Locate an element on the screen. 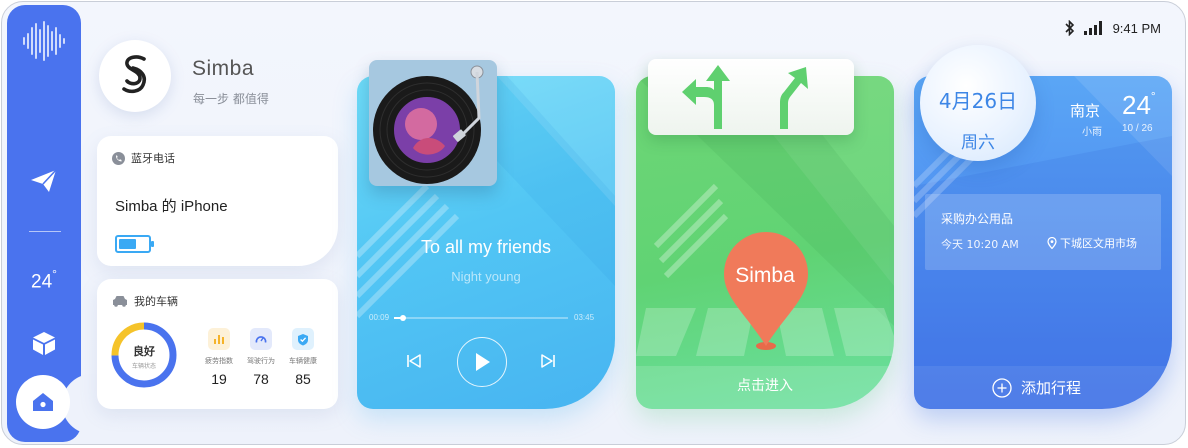 The width and height of the screenshot is (1188, 448). song-artist: Night young is located at coordinates (486, 276).